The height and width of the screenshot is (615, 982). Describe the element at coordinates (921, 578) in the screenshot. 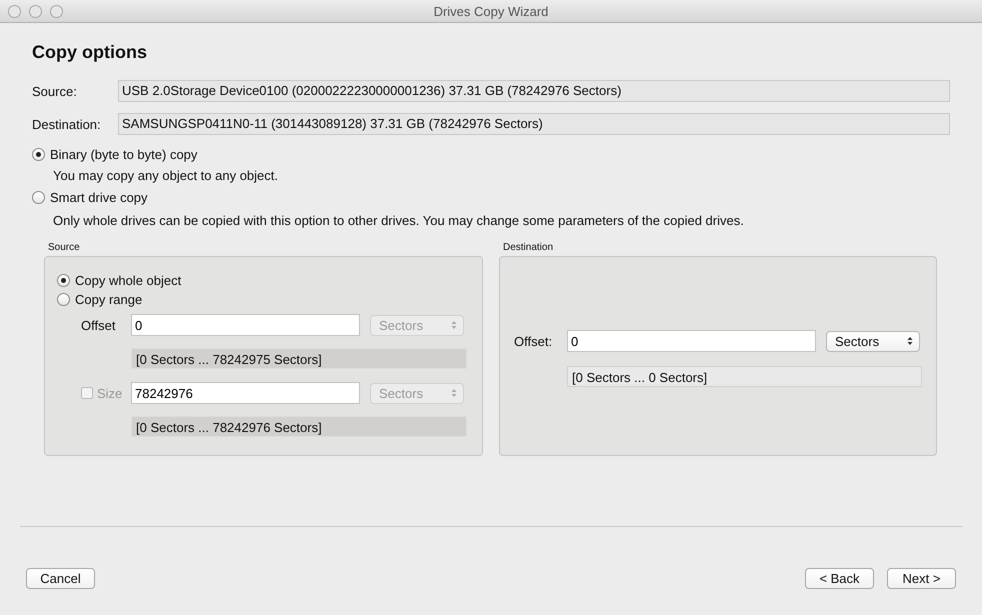

I see `wizard-button: Next >` at that location.